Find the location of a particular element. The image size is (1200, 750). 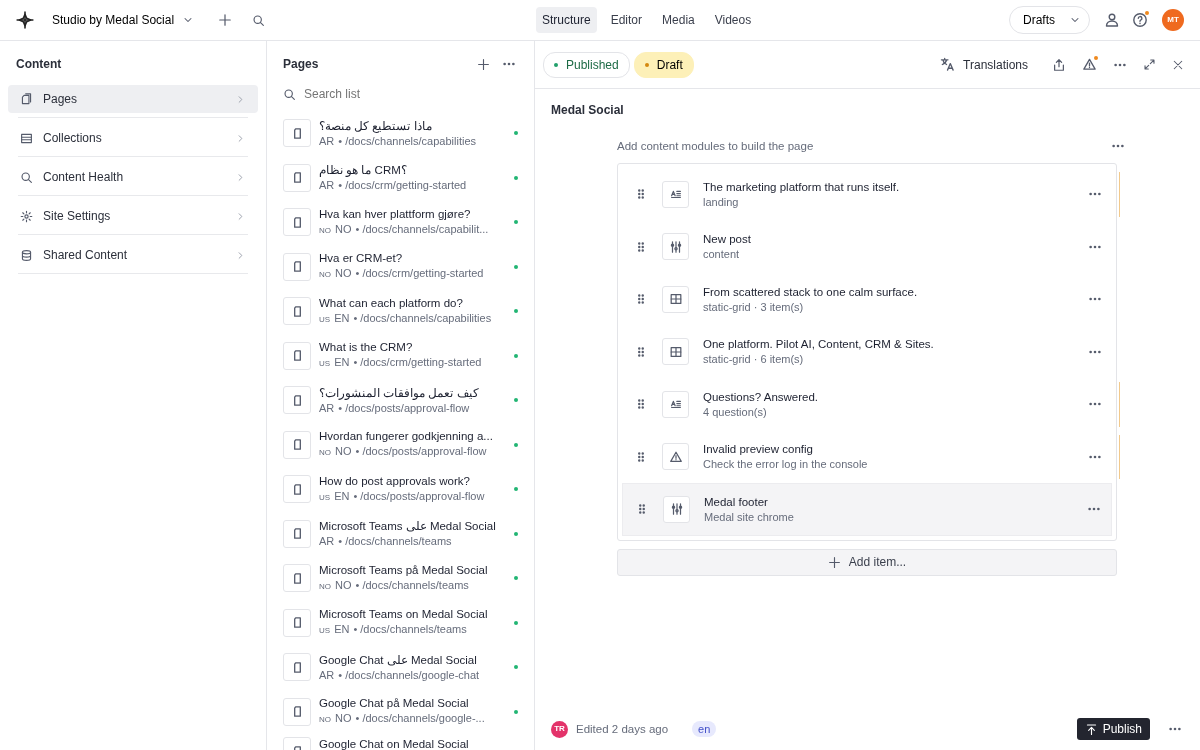

page-title: Microsoft Teams på Medal Social is located at coordinates (412, 570).